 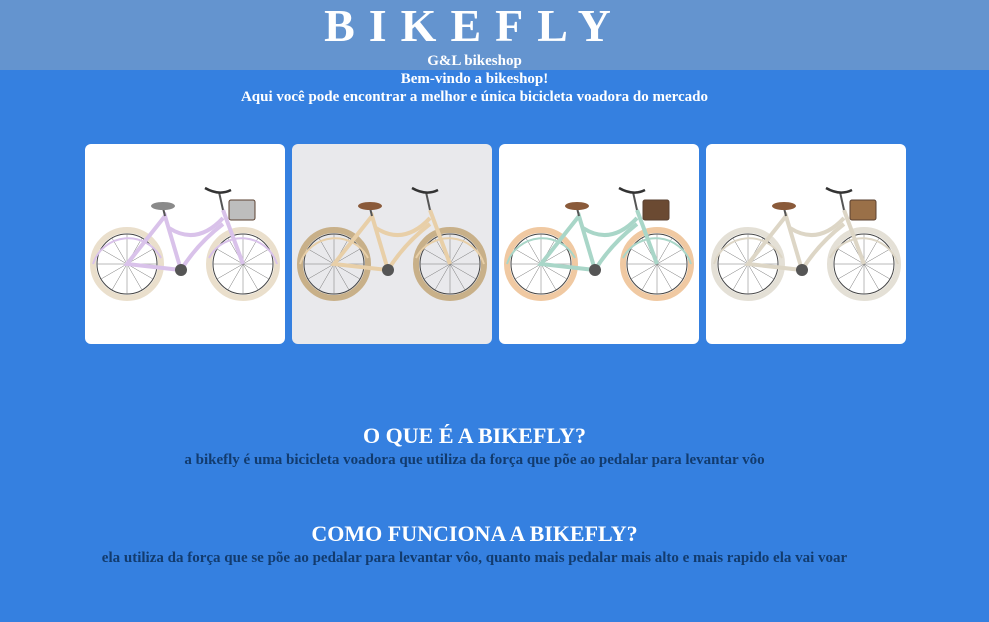 I want to click on bicycle-lavender-image, so click(x=185, y=243).